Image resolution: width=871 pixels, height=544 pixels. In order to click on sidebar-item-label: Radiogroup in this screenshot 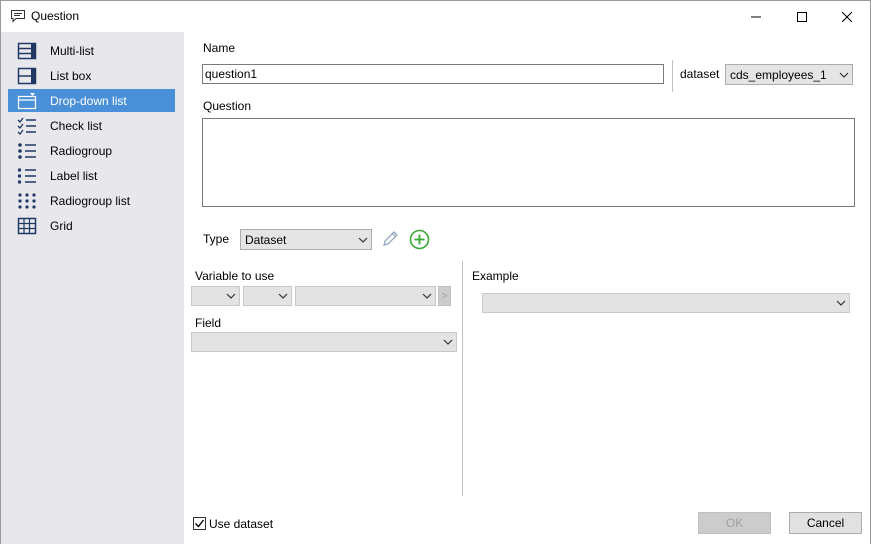, I will do `click(81, 150)`.